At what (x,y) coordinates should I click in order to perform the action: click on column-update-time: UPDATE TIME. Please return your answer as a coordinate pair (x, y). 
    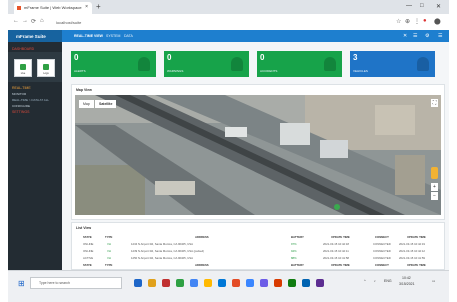
    Looking at the image, I should click on (340, 237).